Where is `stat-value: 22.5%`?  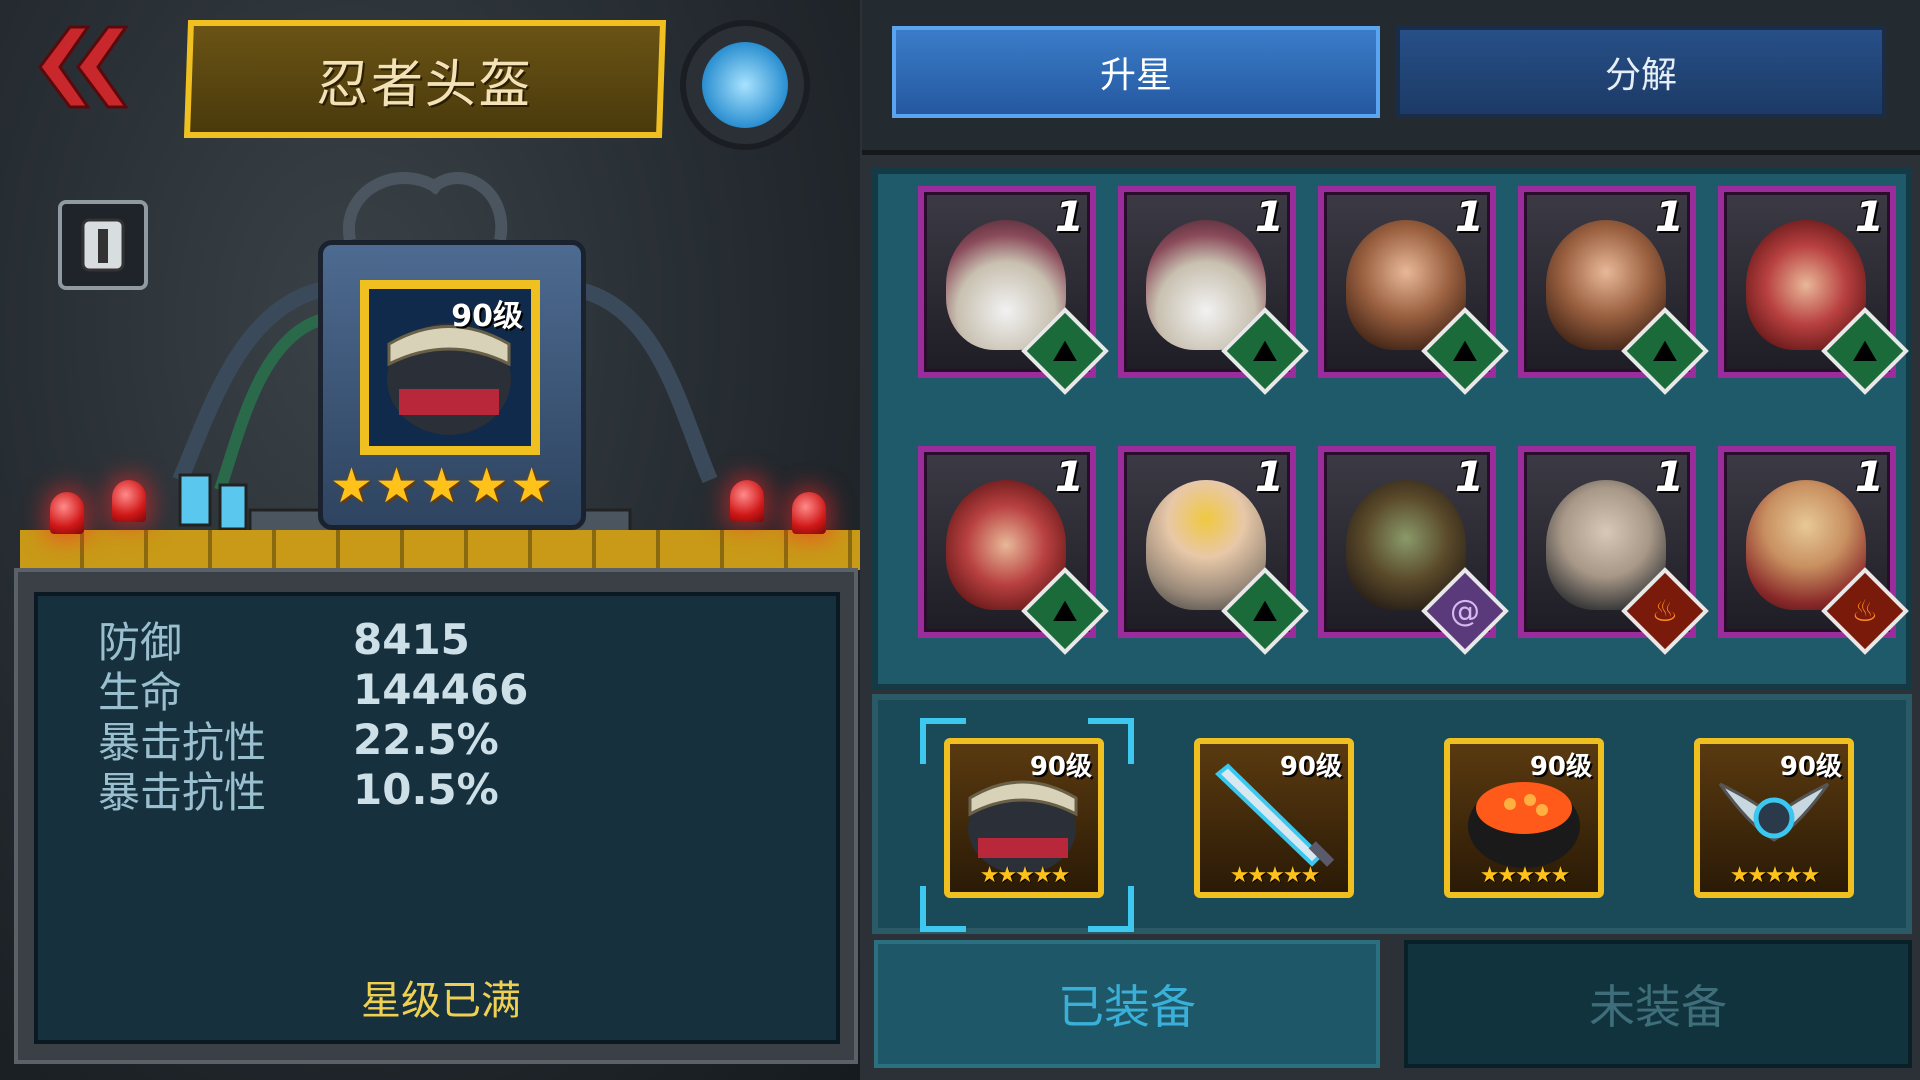
stat-value: 22.5% is located at coordinates (426, 739).